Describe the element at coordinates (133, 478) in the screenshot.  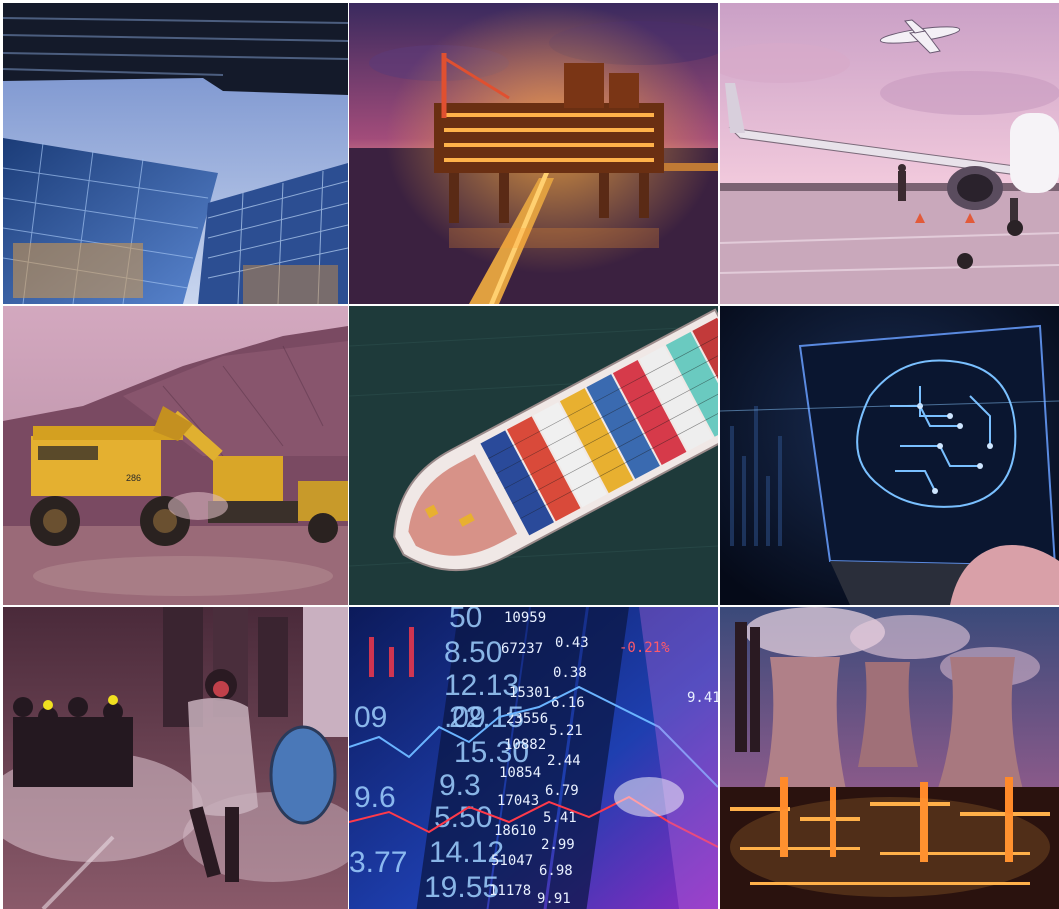
I see `truck-number: 286` at that location.